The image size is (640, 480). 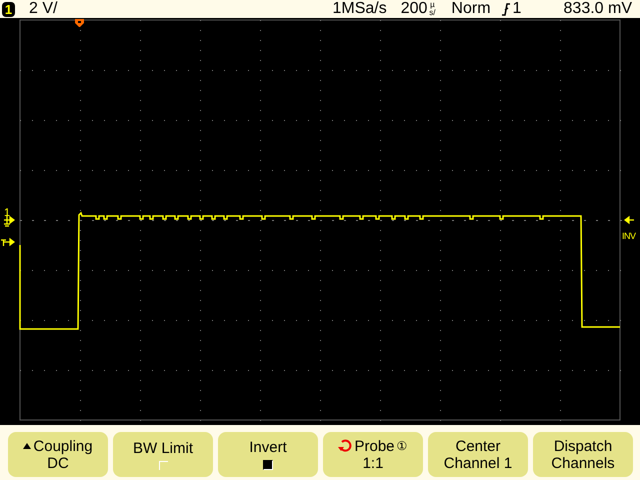 What do you see at coordinates (629, 236) in the screenshot?
I see `invert-label: INV` at bounding box center [629, 236].